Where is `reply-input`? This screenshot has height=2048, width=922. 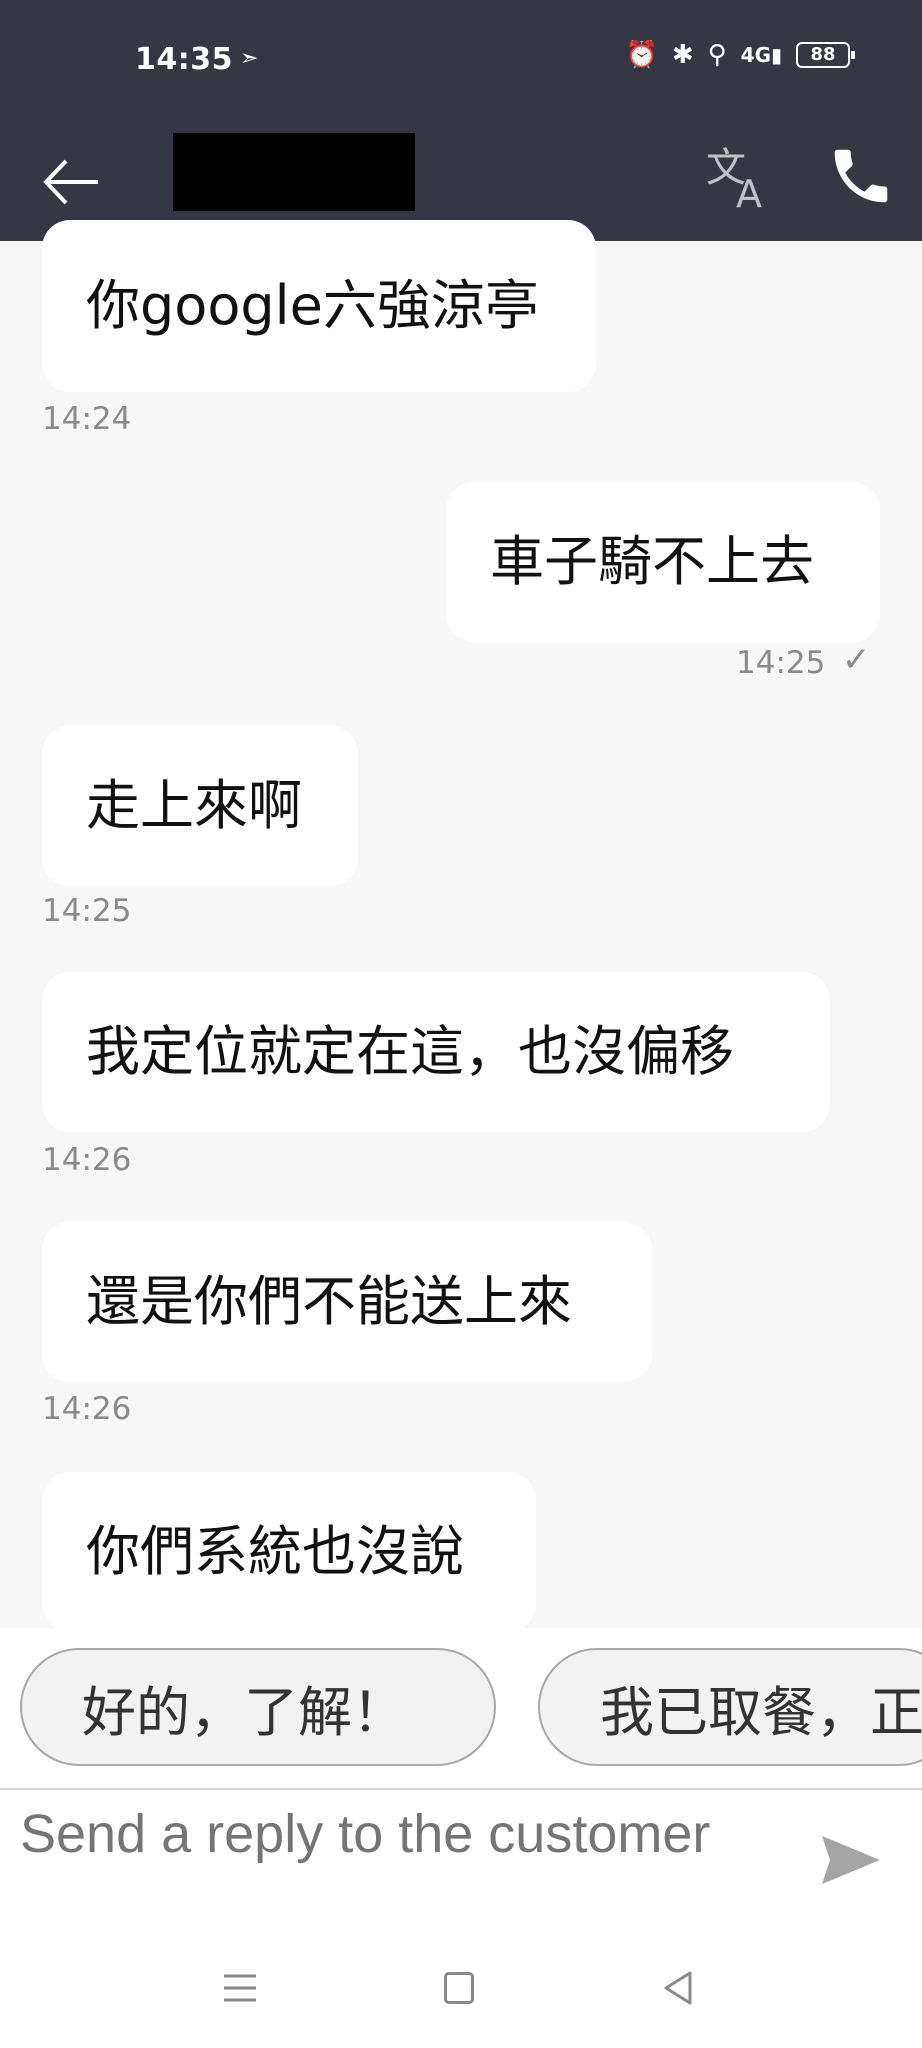
reply-input is located at coordinates (400, 1880).